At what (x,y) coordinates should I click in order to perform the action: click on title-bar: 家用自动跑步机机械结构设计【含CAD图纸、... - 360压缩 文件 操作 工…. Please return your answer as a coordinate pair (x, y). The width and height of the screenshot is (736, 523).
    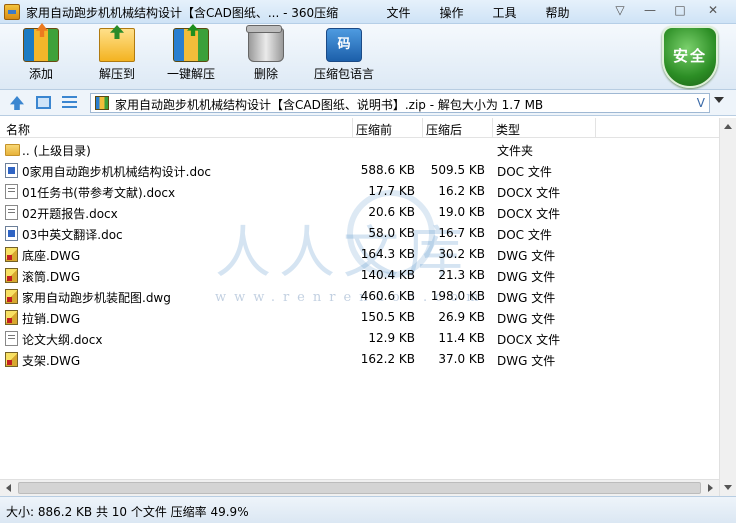
    Looking at the image, I should click on (368, 12).